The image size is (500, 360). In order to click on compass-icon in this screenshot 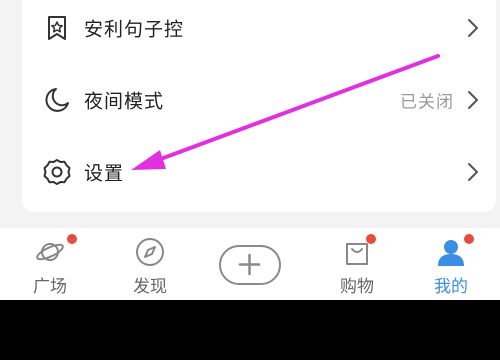, I will do `click(150, 252)`.